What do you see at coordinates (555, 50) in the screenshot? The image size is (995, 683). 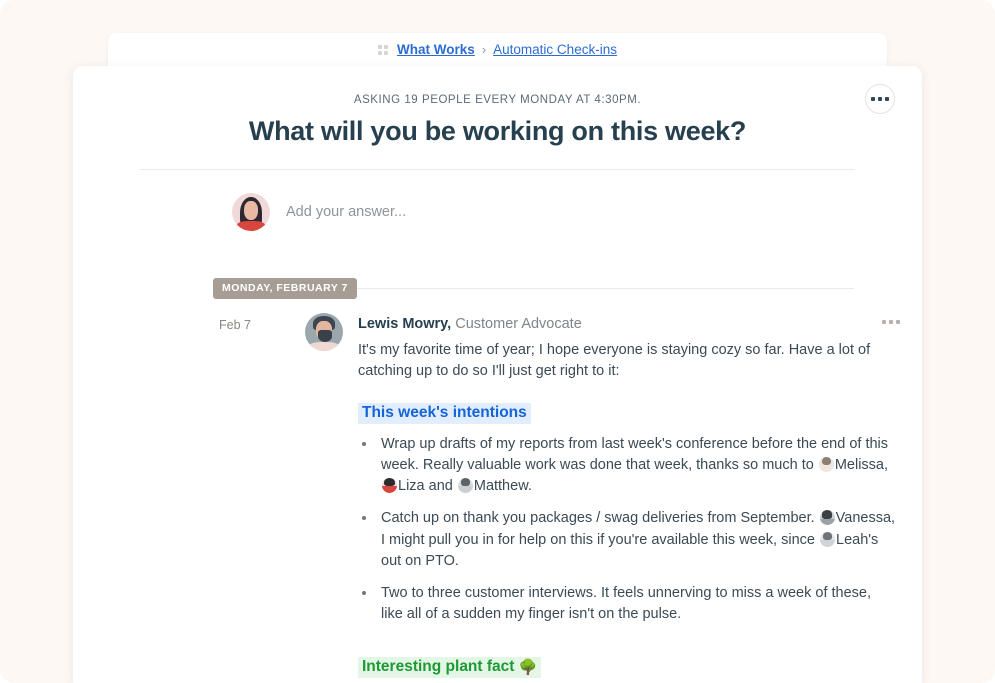 I see `breadcrumb-current-link: Automatic Check-ins` at bounding box center [555, 50].